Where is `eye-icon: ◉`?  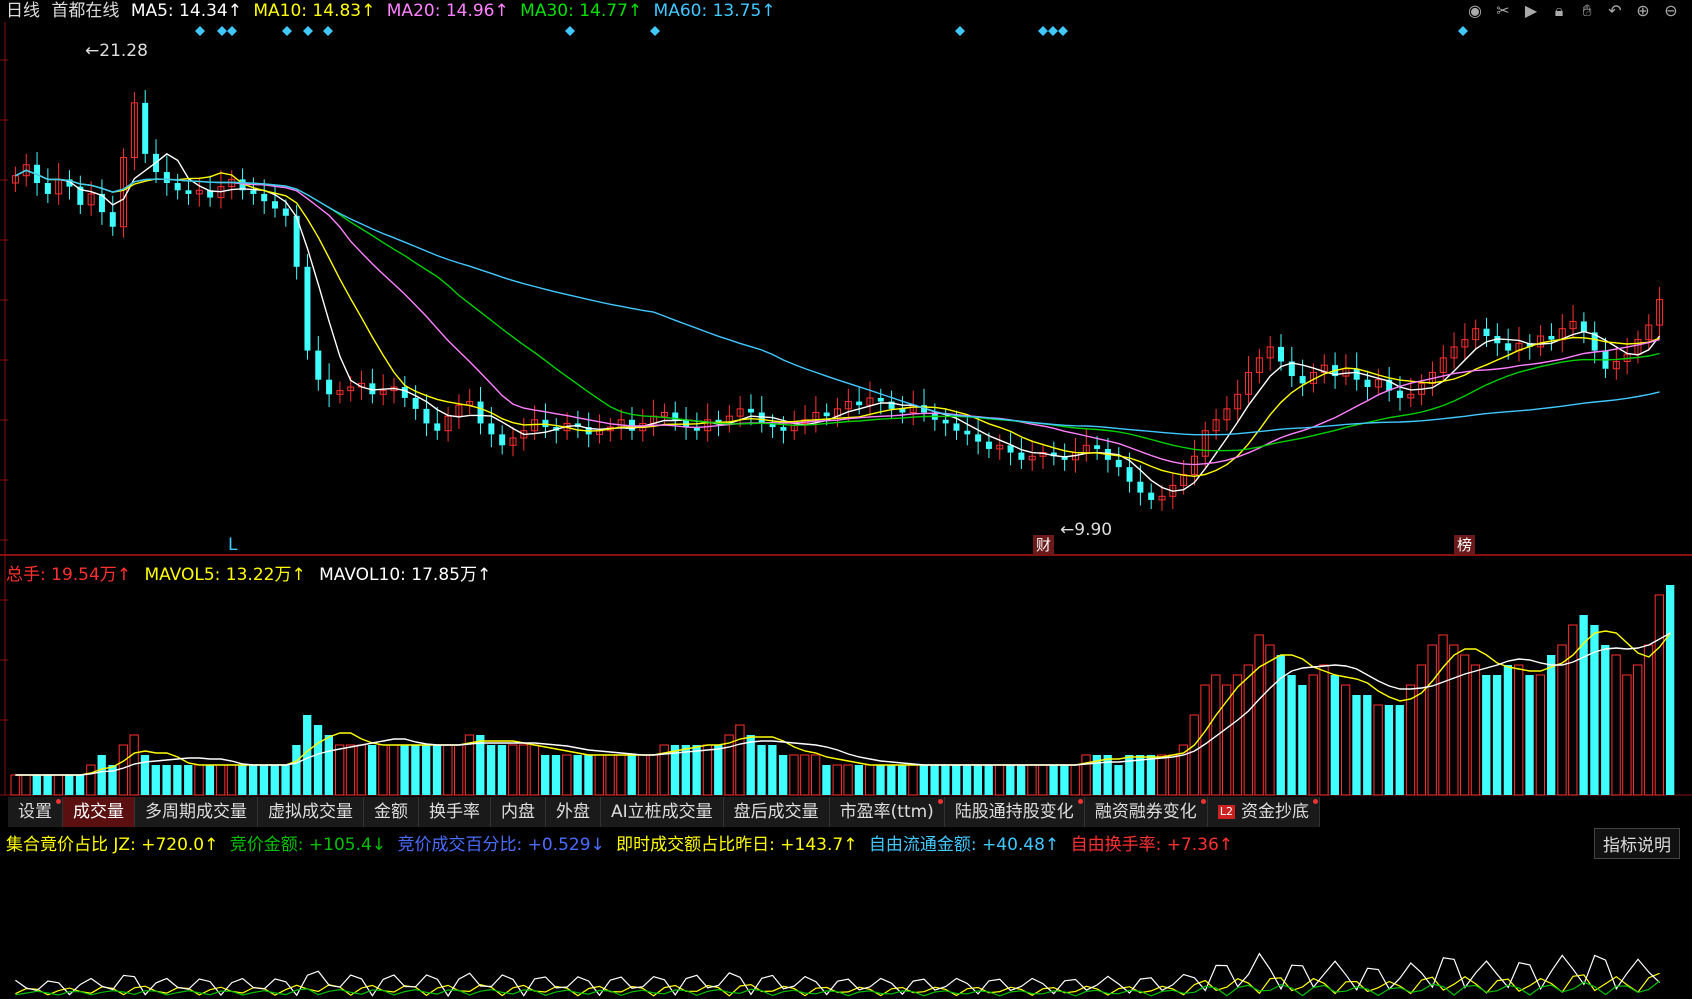 eye-icon: ◉ is located at coordinates (1475, 11).